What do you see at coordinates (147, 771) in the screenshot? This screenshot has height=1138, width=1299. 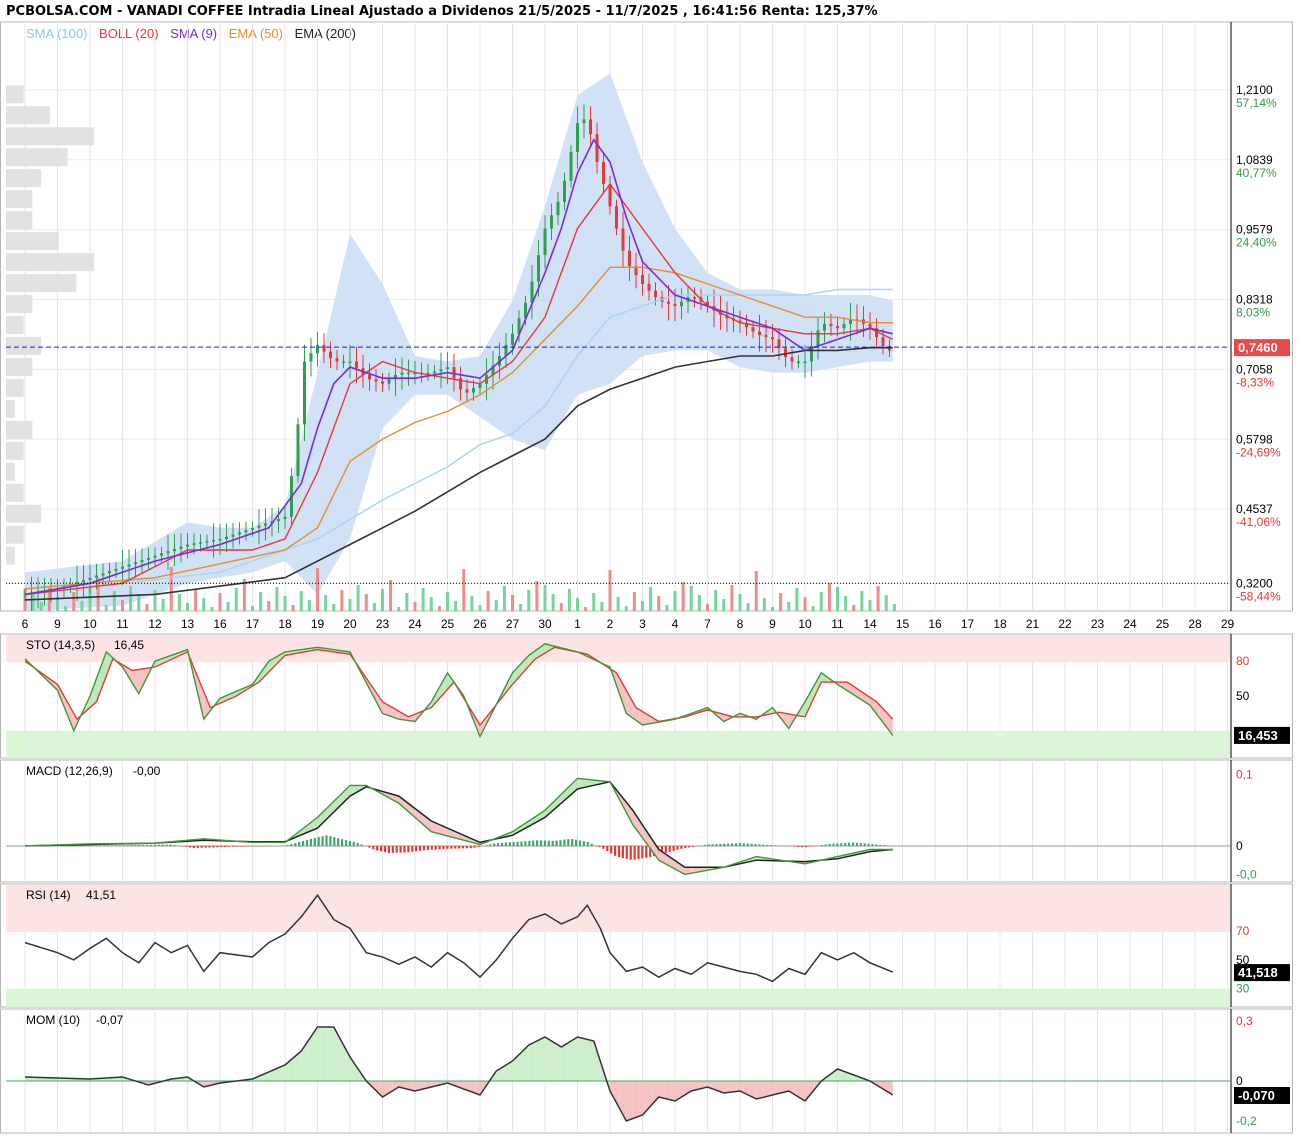 I see `macd-value: -0,00` at bounding box center [147, 771].